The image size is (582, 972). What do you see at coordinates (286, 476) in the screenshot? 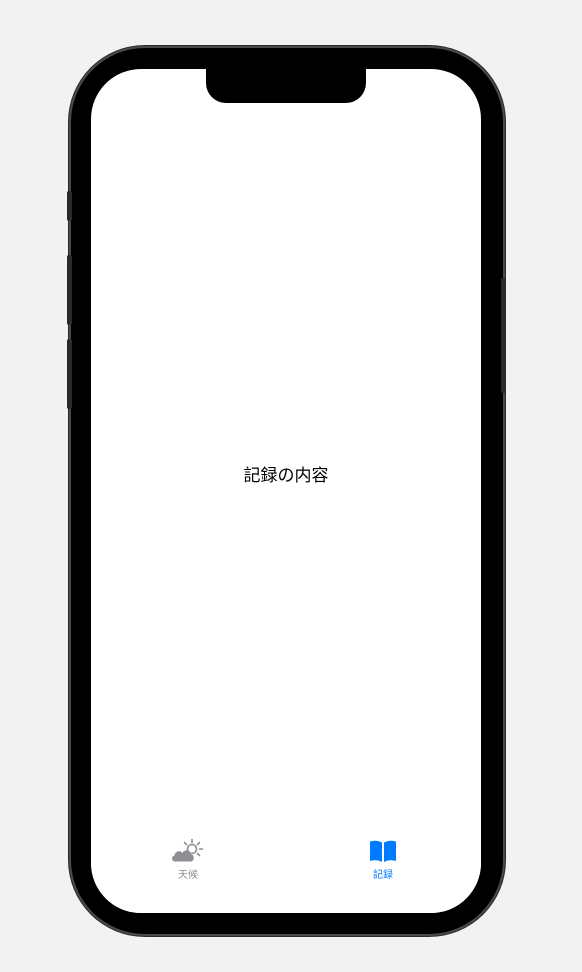
I see `content-label: 記録の内容` at bounding box center [286, 476].